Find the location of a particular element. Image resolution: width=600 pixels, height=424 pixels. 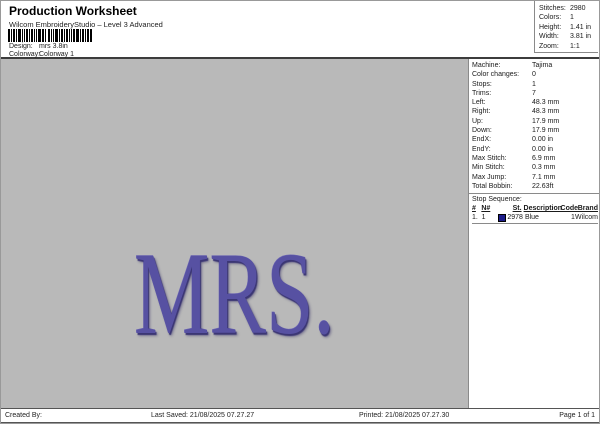

row-brand: Wilcom is located at coordinates (586, 218).